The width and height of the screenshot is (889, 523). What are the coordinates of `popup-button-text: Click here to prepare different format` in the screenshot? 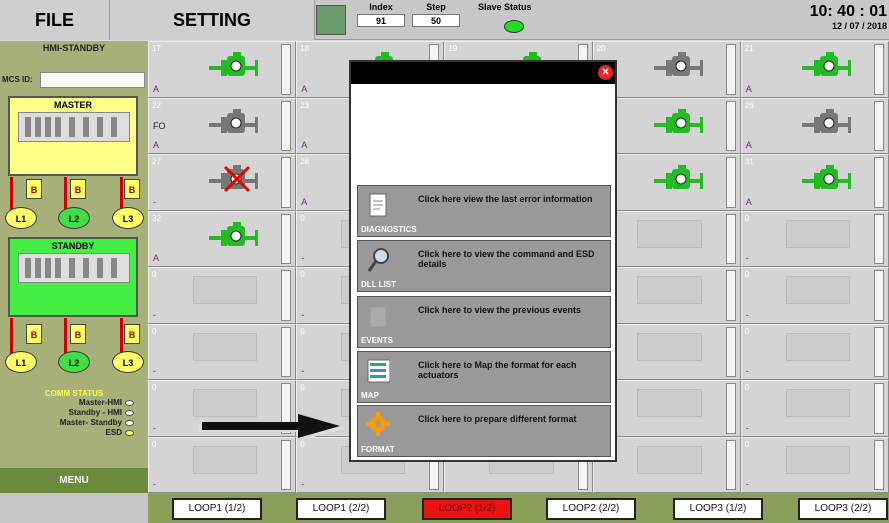 It's located at (497, 419).